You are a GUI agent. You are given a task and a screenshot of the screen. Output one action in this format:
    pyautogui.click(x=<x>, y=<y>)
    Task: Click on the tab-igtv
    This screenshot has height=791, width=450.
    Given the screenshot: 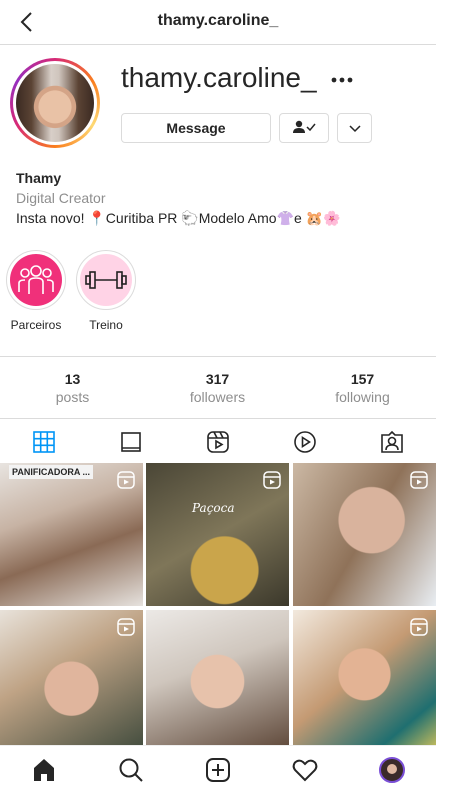 What is the action you would take?
    pyautogui.click(x=130, y=441)
    